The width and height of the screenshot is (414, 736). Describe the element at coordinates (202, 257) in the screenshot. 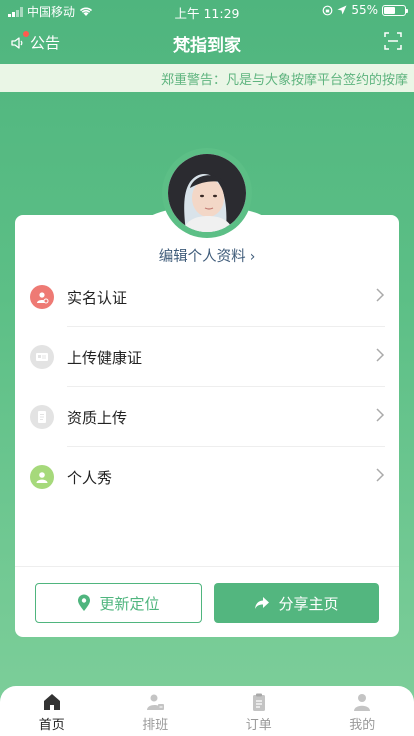

I see `edit-profile-label: 编辑个人资料` at that location.